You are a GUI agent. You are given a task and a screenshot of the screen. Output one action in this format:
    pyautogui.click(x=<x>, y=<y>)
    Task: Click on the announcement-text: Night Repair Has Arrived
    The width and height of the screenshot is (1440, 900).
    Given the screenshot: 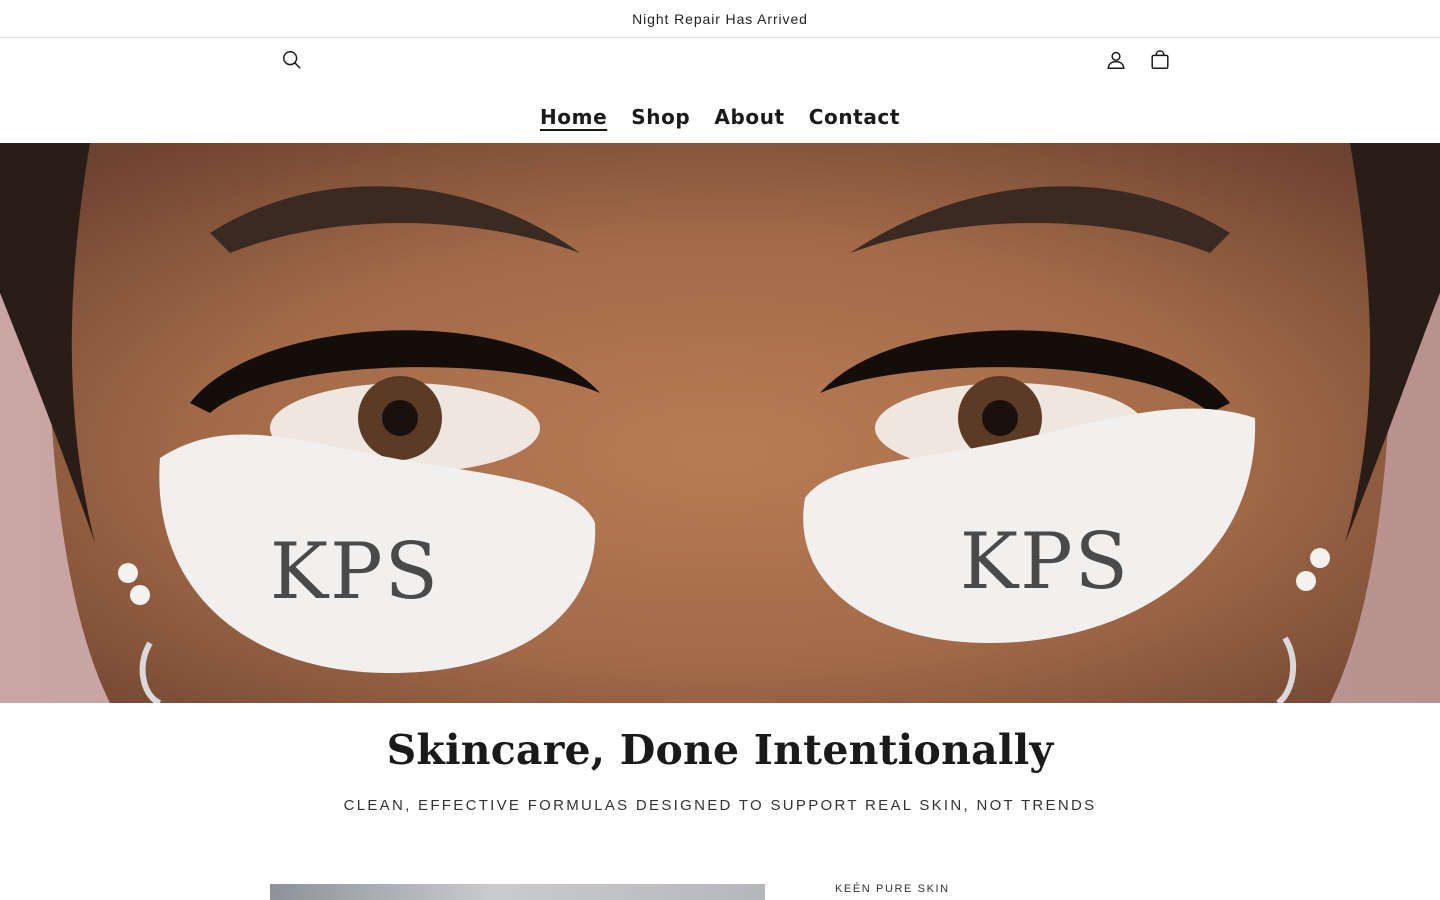 What is the action you would take?
    pyautogui.click(x=720, y=18)
    